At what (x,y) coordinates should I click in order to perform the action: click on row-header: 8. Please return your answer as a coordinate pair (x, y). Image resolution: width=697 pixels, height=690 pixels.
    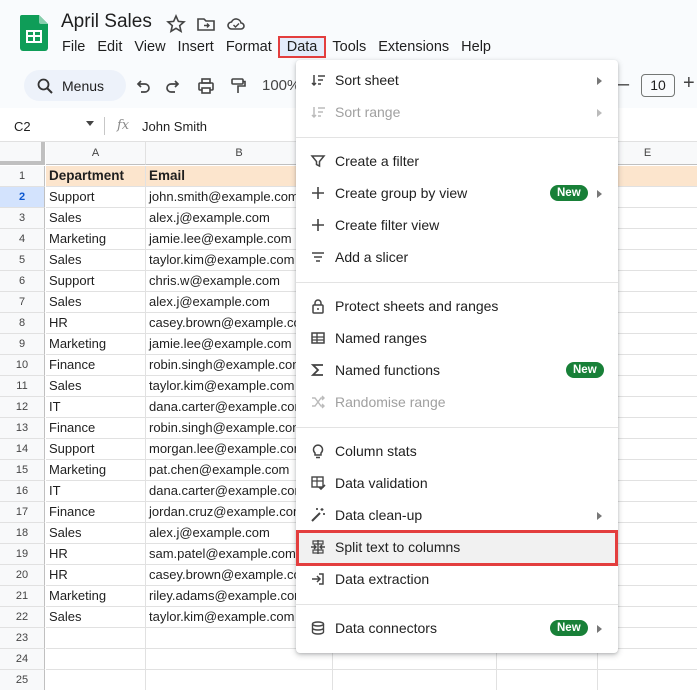
    Looking at the image, I should click on (22, 323).